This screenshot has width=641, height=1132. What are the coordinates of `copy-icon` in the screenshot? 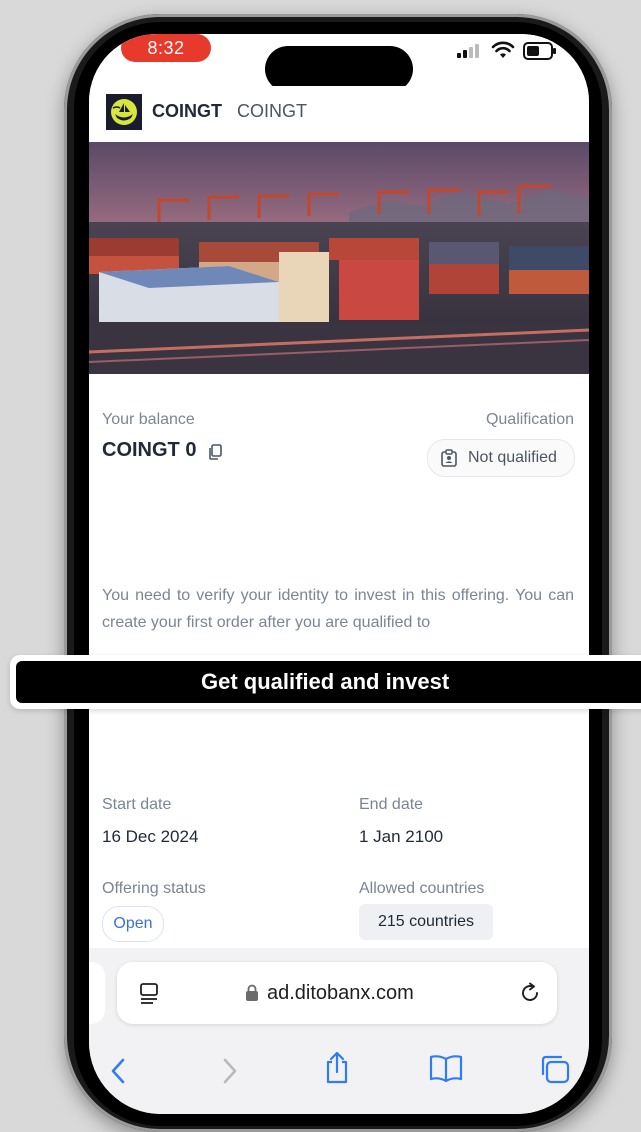 It's located at (215, 452).